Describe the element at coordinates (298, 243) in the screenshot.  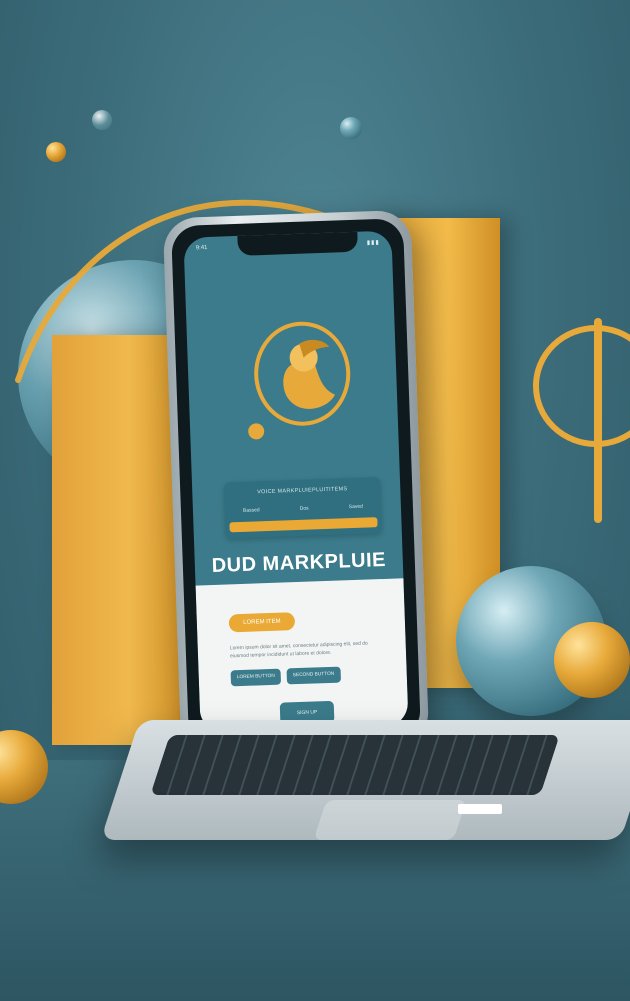
I see `phone-notch` at that location.